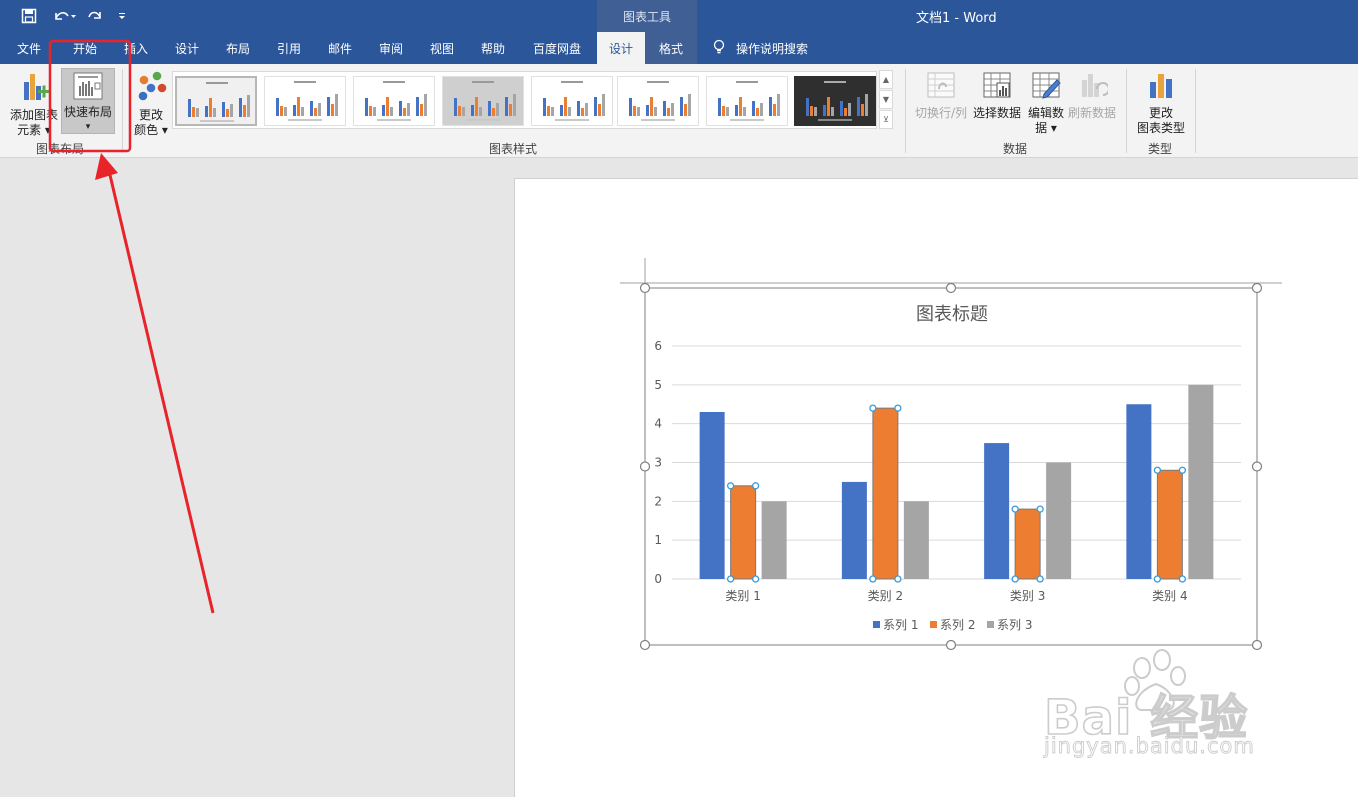 The image size is (1358, 797). Describe the element at coordinates (34, 130) in the screenshot. I see `add-chart-element-label-2: 元素 ▾` at that location.